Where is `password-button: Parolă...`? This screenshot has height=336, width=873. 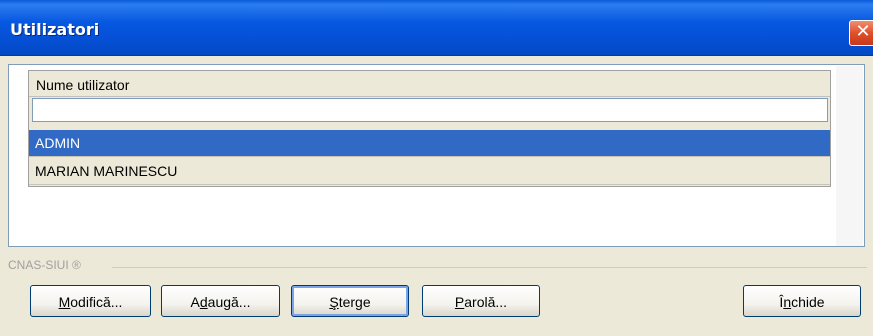
password-button: Parolă... is located at coordinates (481, 301).